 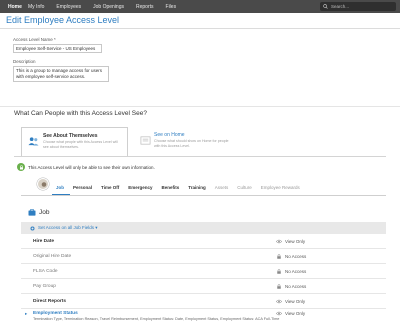 What do you see at coordinates (52, 256) in the screenshot?
I see `field-name: Original Hire Date` at bounding box center [52, 256].